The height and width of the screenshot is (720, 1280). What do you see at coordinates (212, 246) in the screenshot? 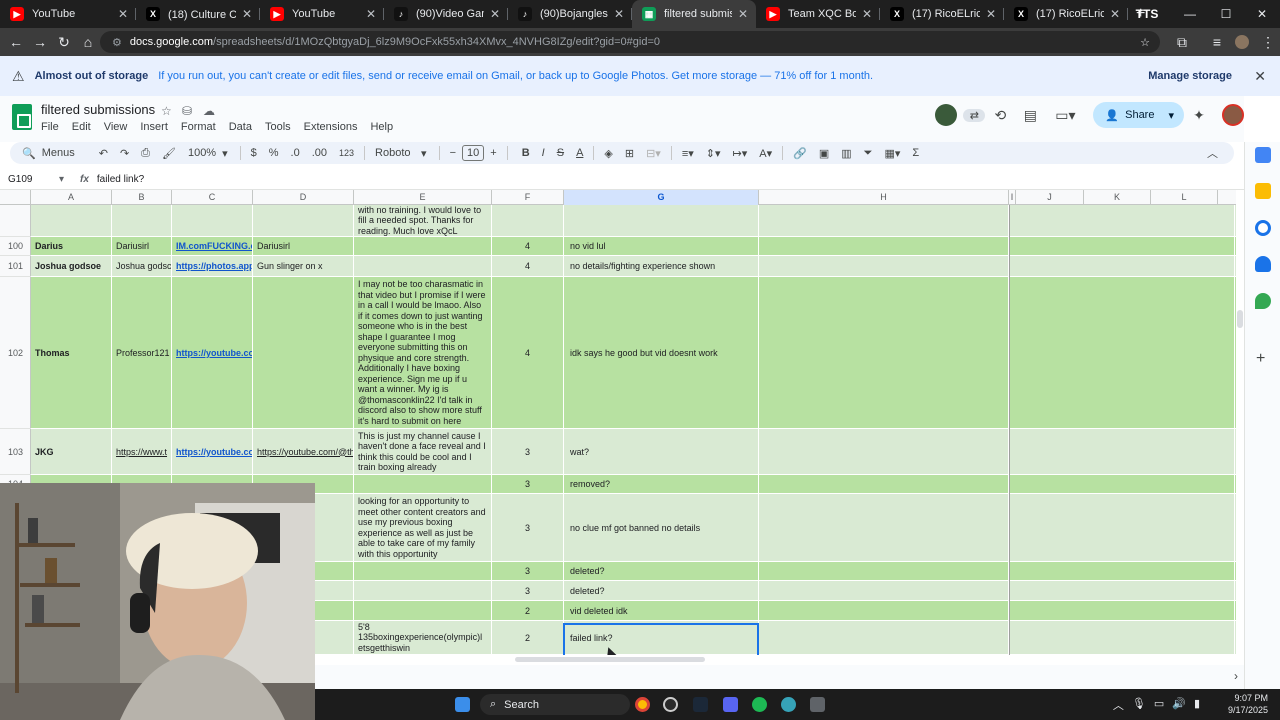
I see `cell-c: IM.comFUCKING.c` at bounding box center [212, 246].